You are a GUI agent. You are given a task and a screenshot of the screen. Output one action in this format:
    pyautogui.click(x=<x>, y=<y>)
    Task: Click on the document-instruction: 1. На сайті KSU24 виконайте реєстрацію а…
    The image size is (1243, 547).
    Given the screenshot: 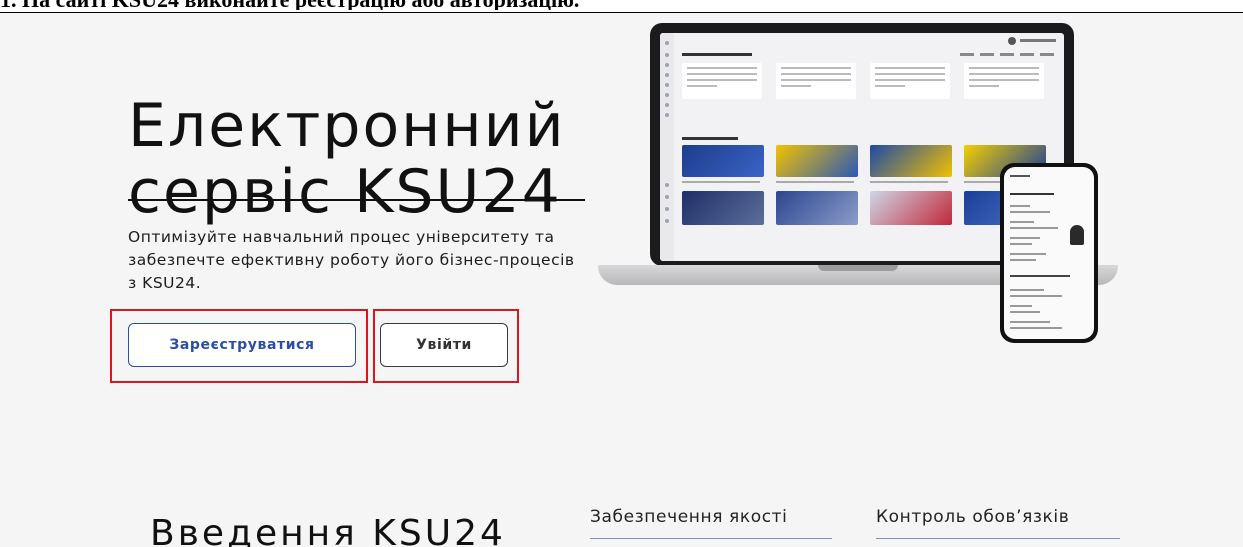 What is the action you would take?
    pyautogui.click(x=621, y=5)
    